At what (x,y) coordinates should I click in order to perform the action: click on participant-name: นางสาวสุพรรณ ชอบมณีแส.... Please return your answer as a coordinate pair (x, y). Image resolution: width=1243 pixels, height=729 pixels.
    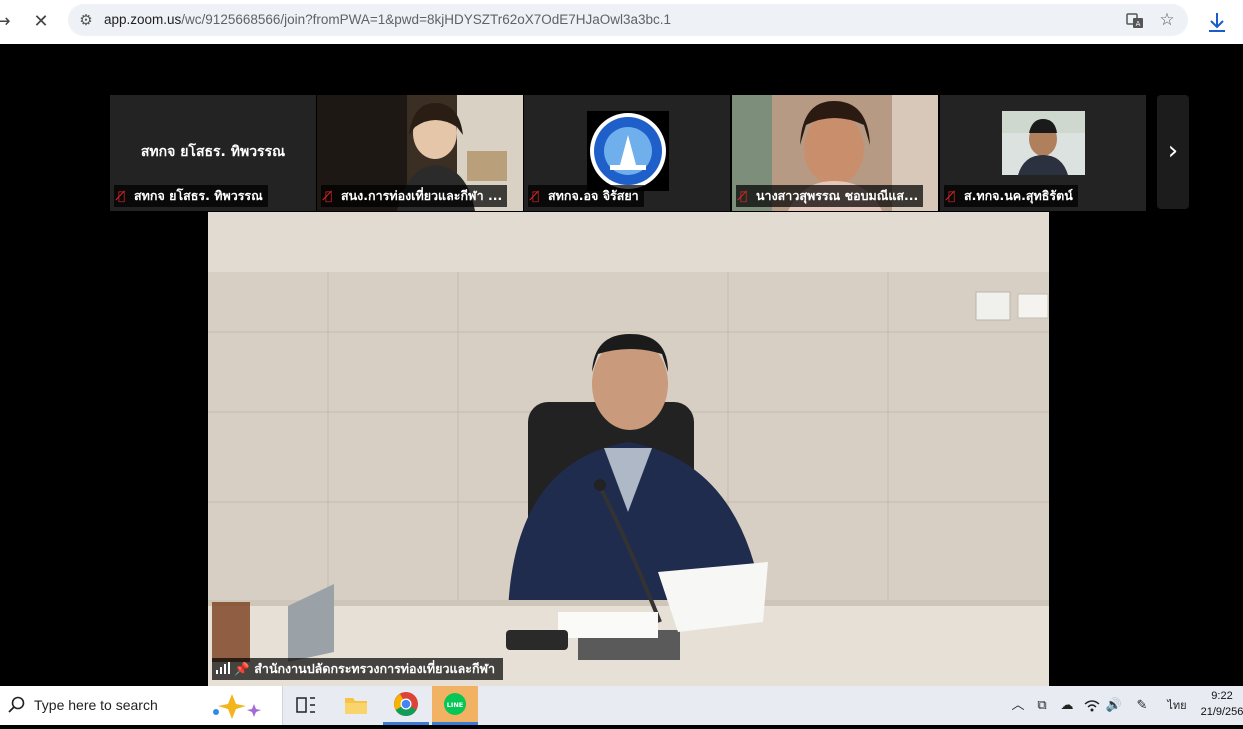
    Looking at the image, I should click on (837, 195).